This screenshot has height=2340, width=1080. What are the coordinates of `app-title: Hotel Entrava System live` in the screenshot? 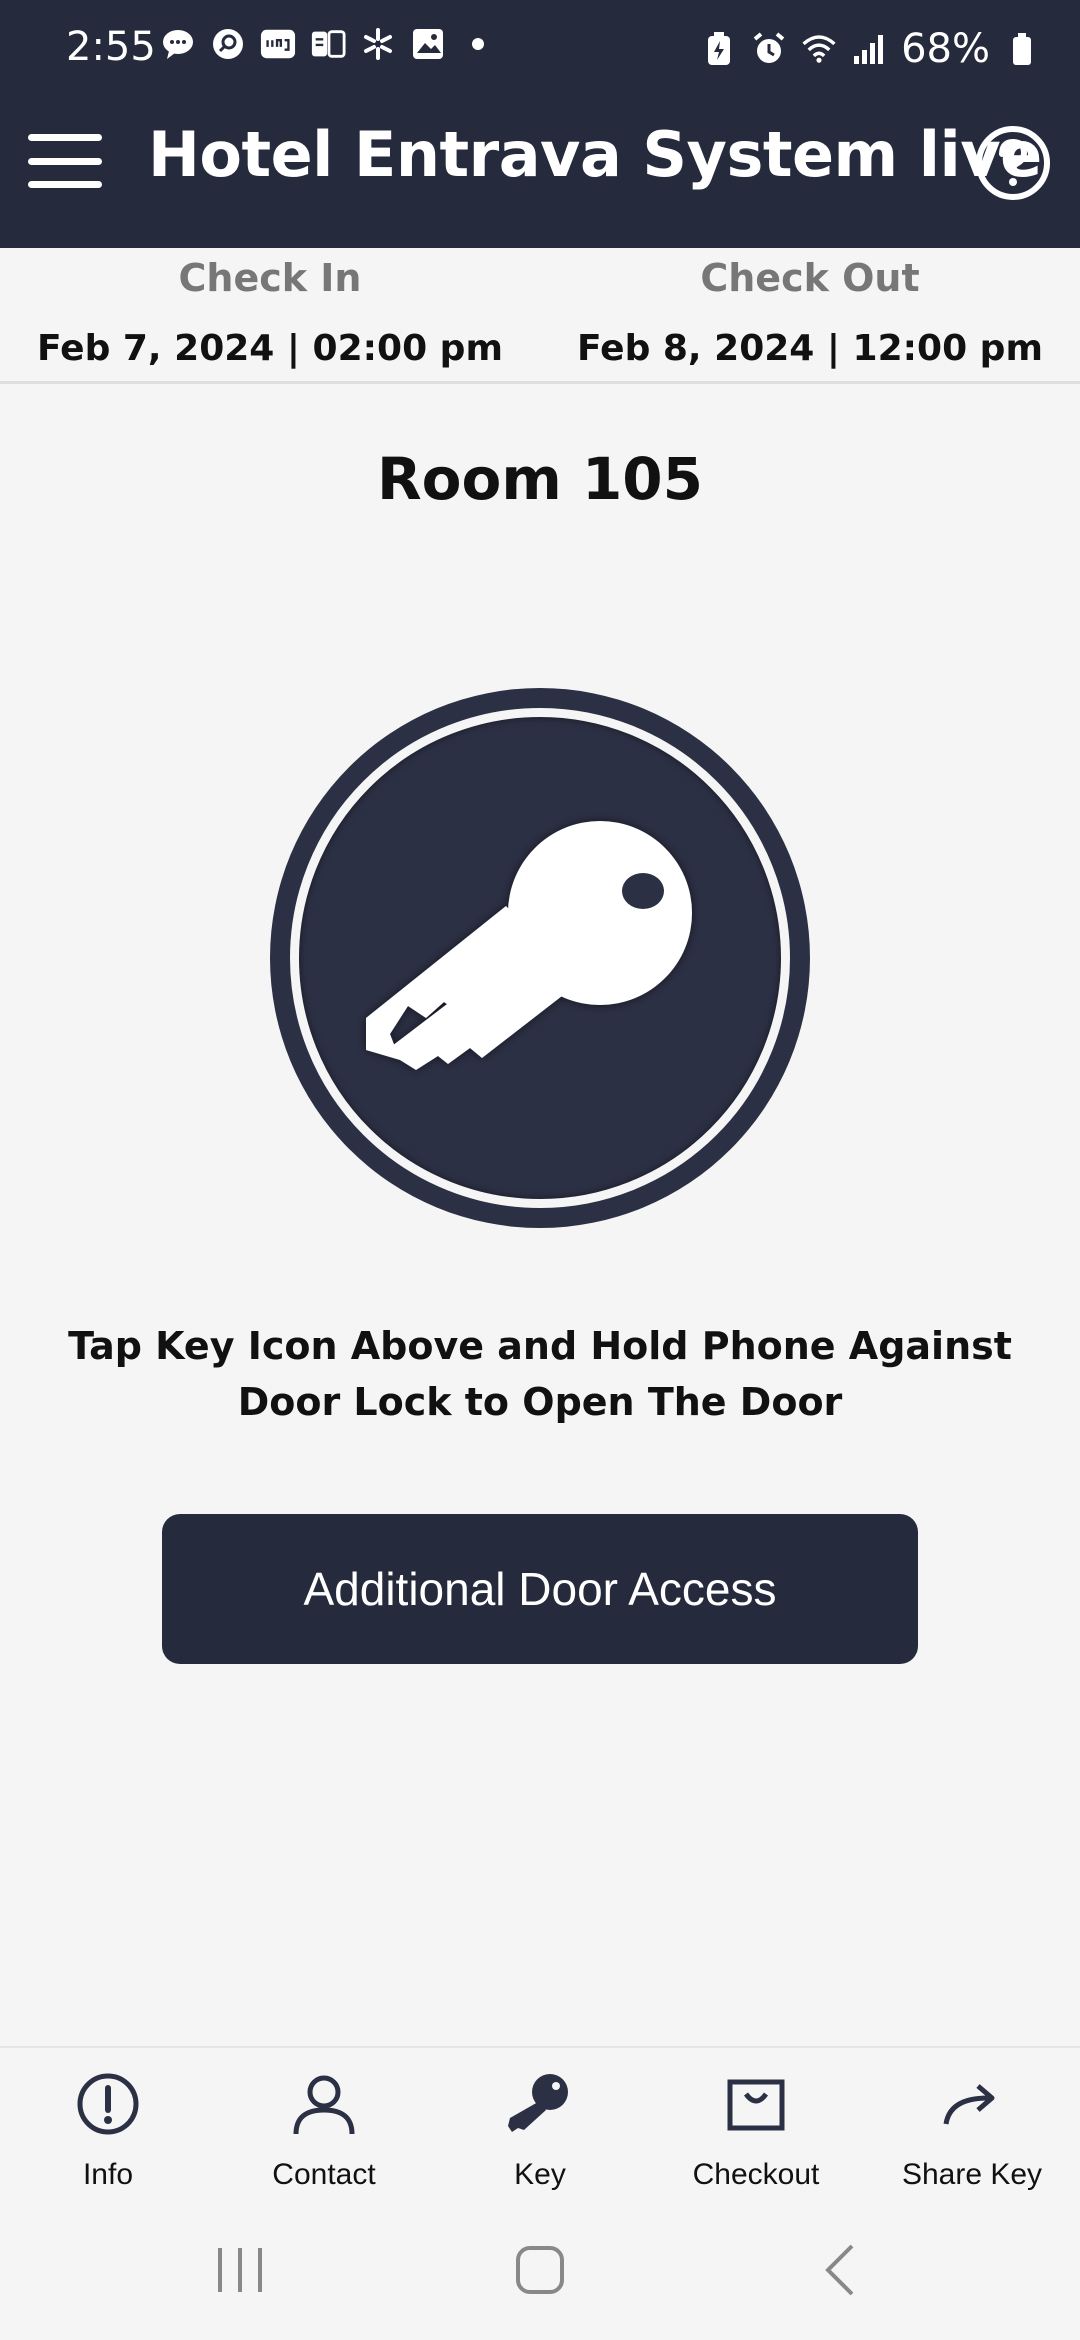 It's located at (595, 154).